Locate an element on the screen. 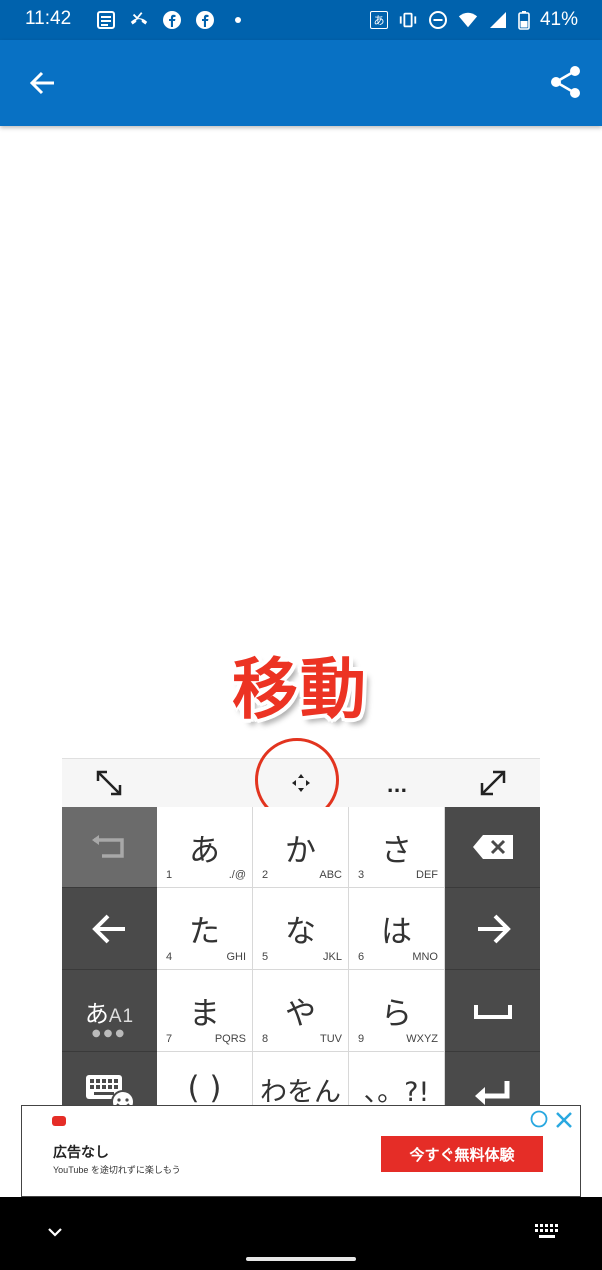 This screenshot has height=1270, width=602. home-gesture-handle is located at coordinates (301, 1259).